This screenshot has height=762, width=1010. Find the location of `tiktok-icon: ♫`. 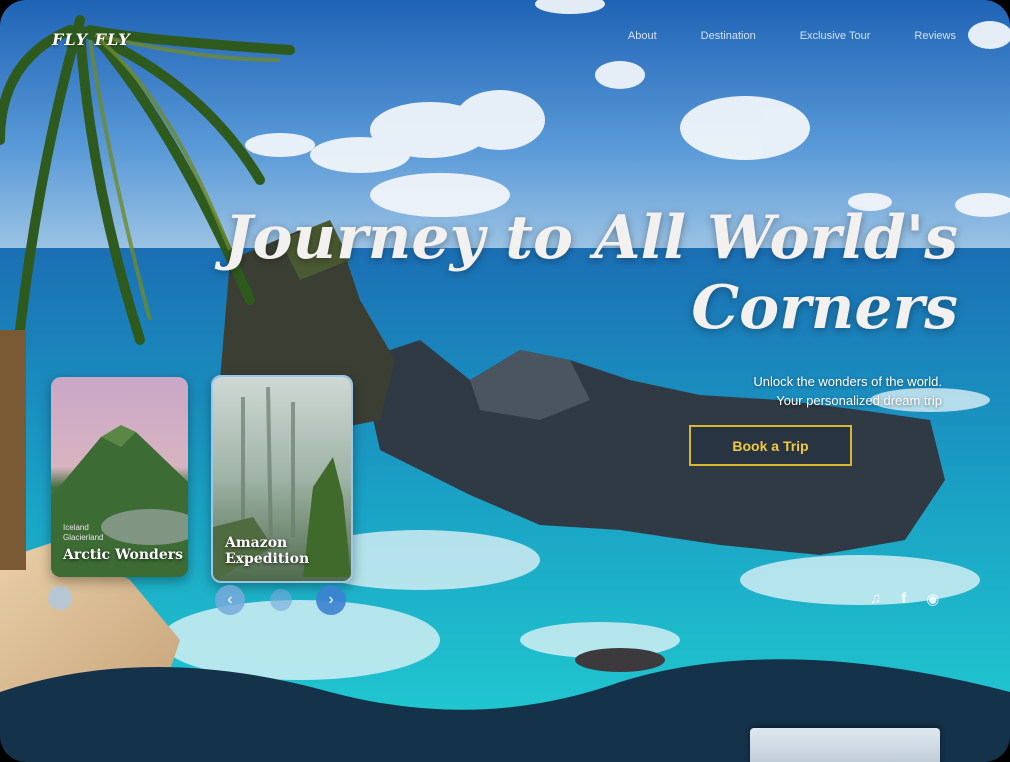

tiktok-icon: ♫ is located at coordinates (875, 599).